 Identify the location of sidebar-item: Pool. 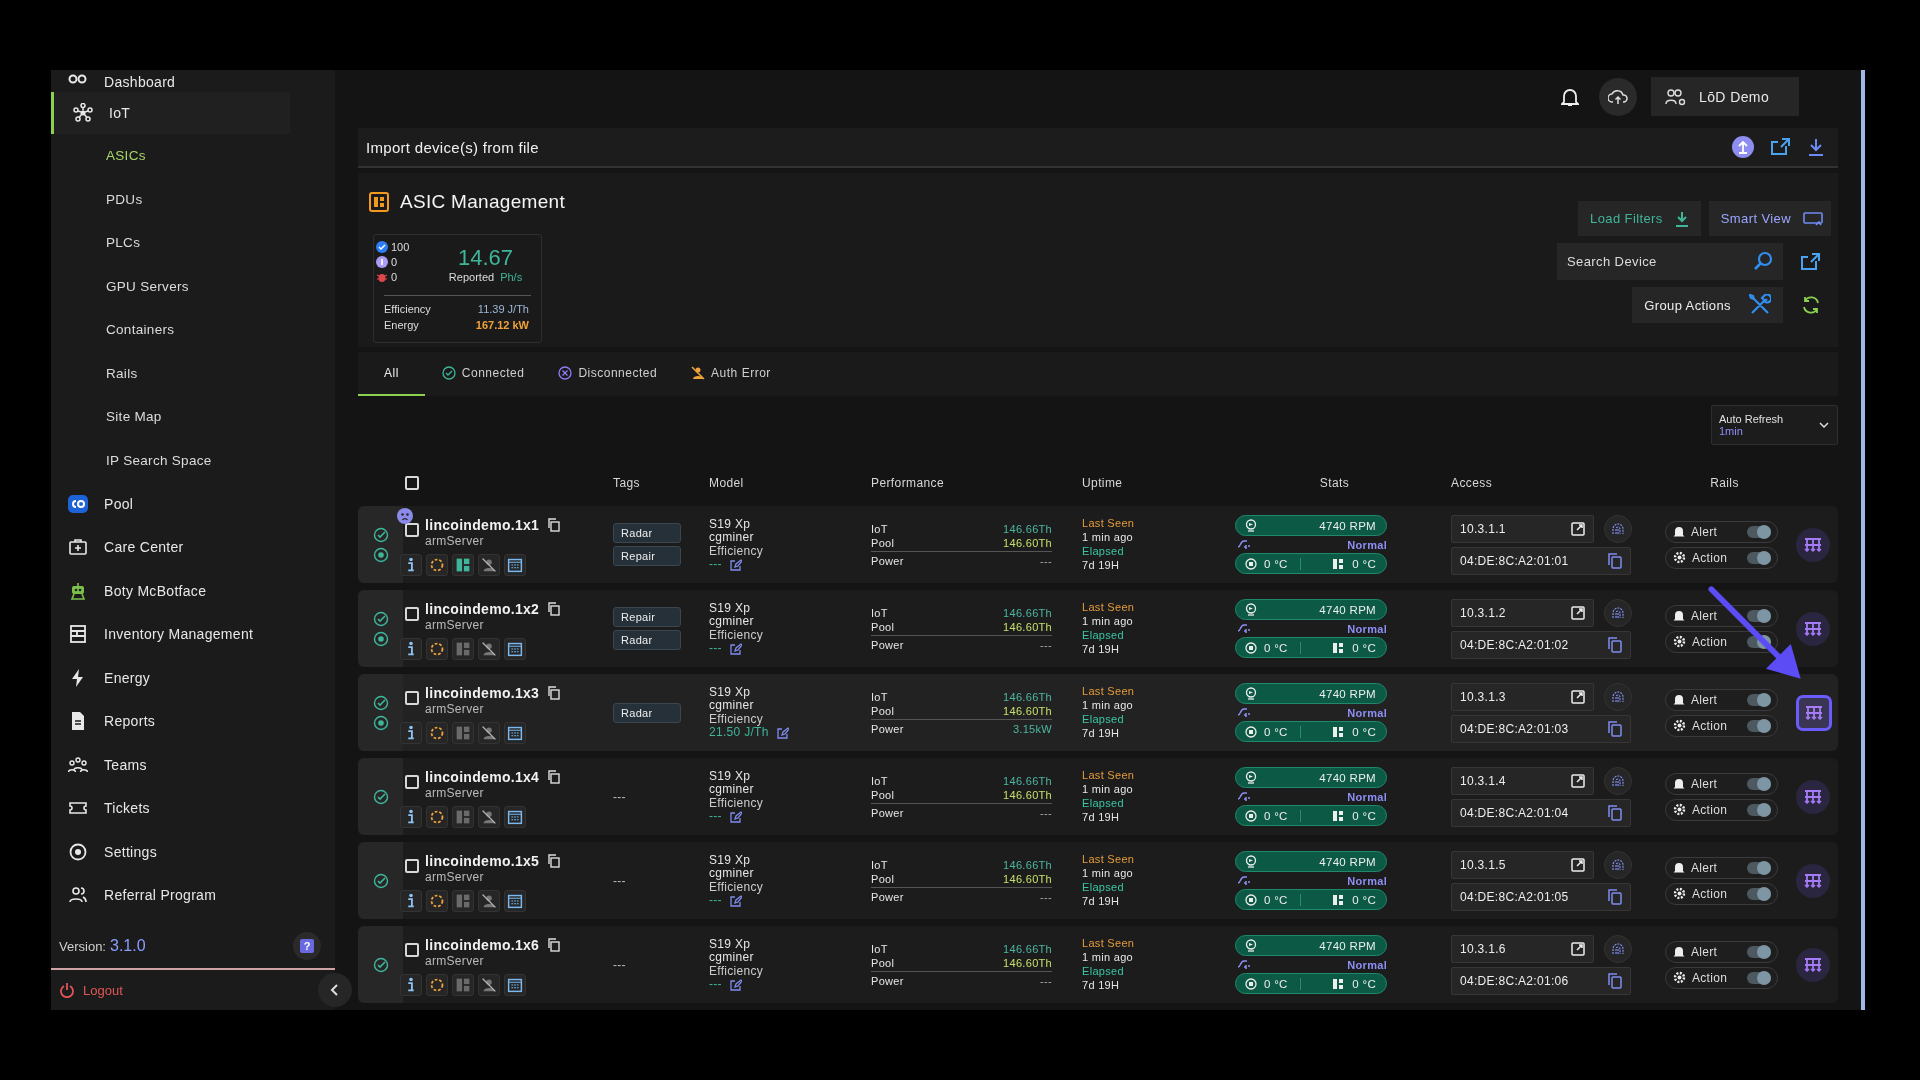
(193, 504).